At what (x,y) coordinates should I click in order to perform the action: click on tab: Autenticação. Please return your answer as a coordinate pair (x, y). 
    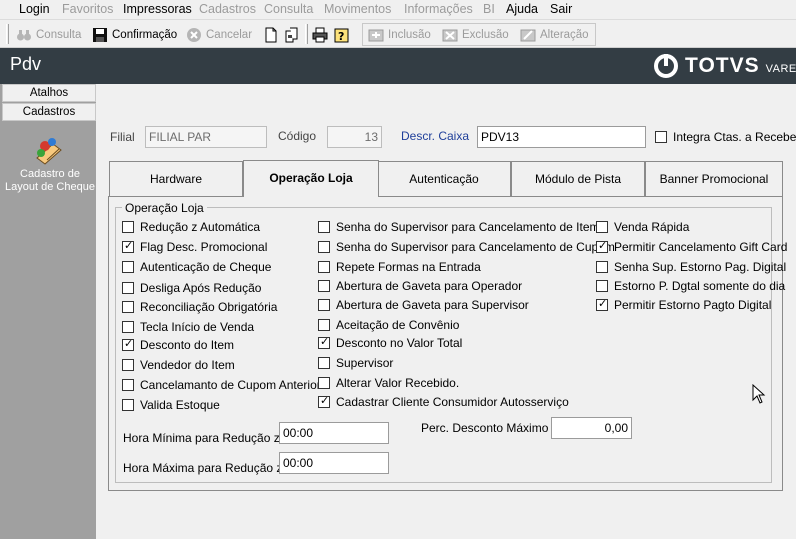
    Looking at the image, I should click on (444, 178).